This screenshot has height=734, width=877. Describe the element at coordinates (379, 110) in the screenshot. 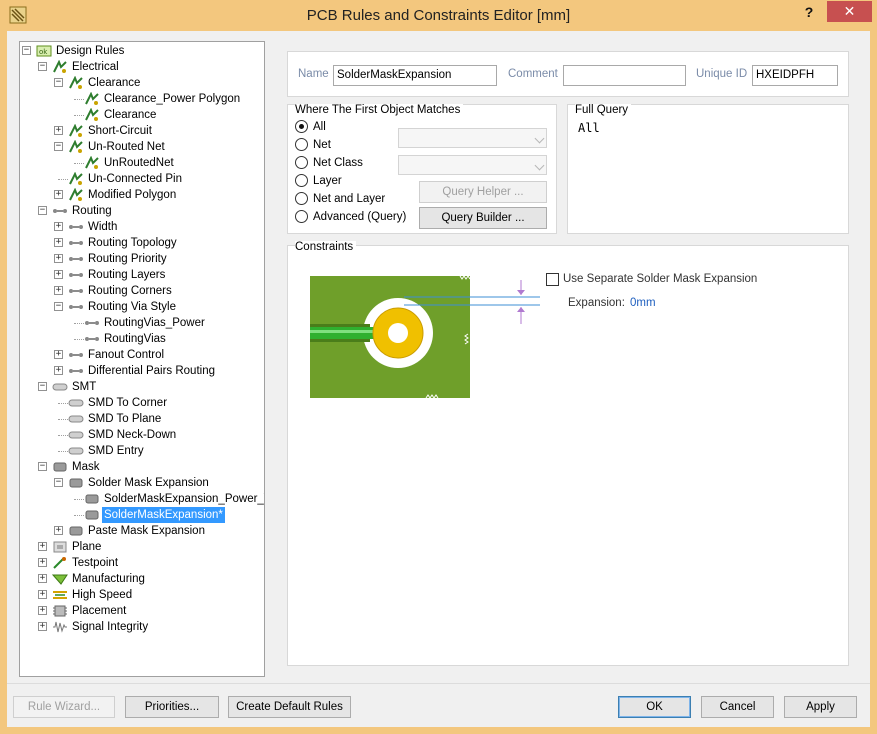

I see `first-object-title: Where The First Object Matches` at that location.